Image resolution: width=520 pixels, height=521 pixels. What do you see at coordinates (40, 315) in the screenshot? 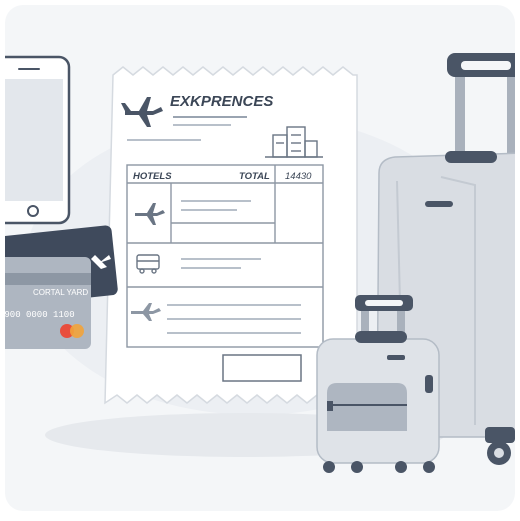
I see `card-number: 4900 0000 1100` at bounding box center [40, 315].